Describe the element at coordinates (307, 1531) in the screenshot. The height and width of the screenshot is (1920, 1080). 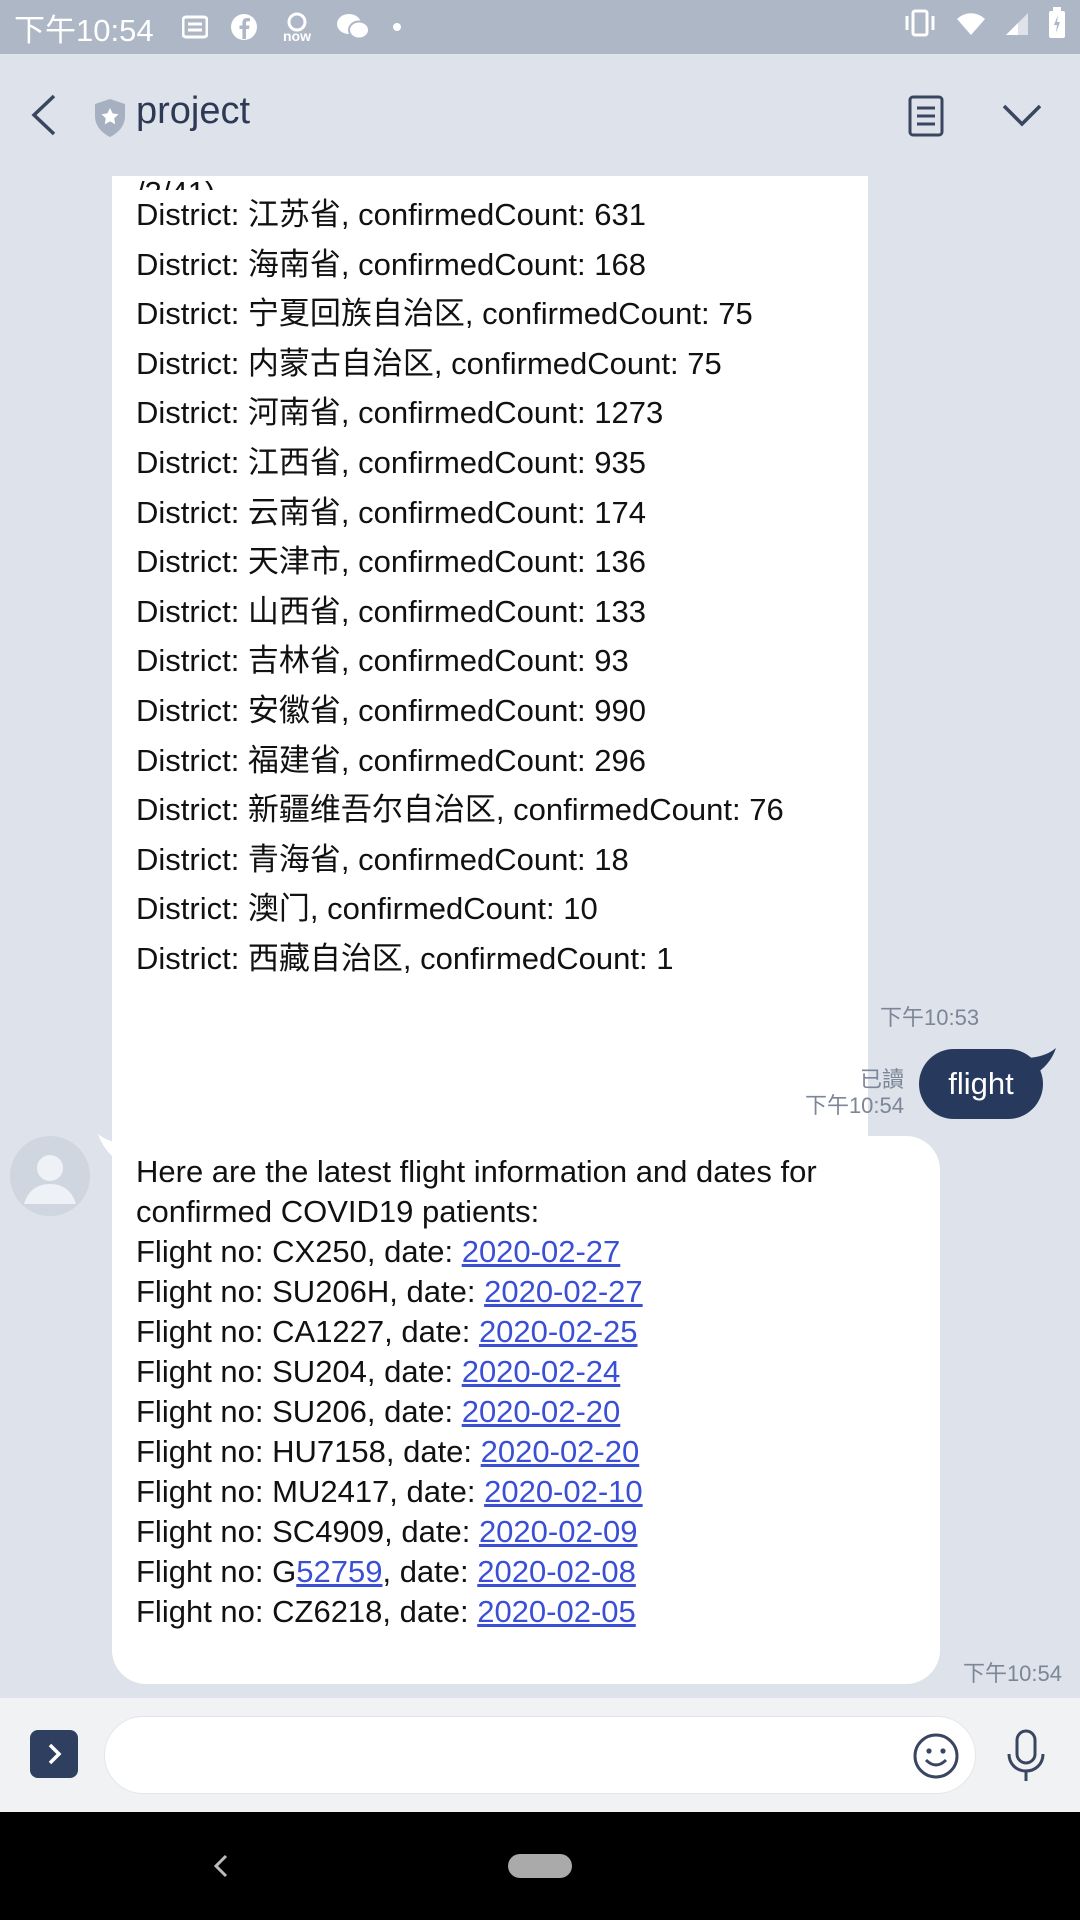
I see `flight-text: Flight no: SC4909, date:` at that location.